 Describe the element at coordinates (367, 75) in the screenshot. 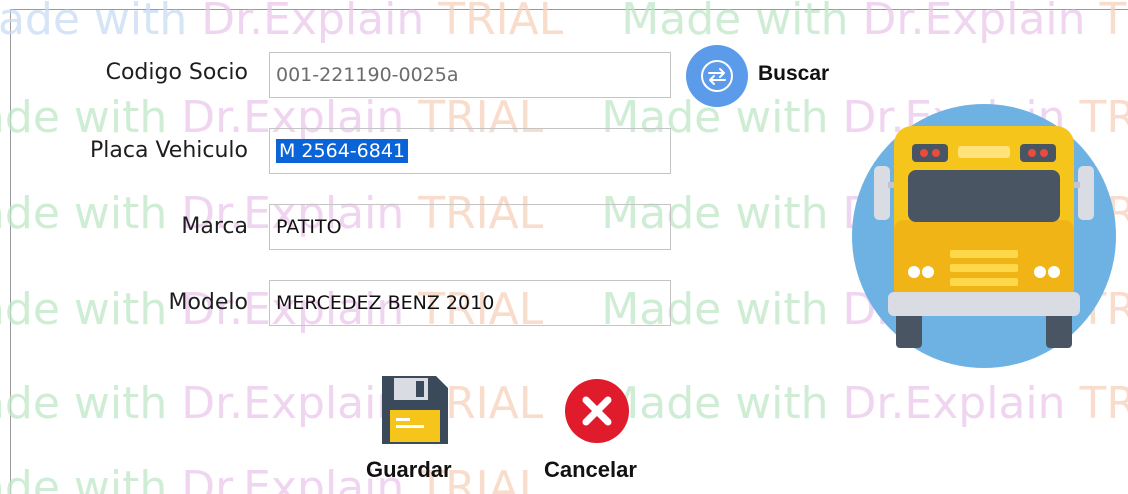

I see `codigo-socio-value: 001-221190-0025a` at that location.